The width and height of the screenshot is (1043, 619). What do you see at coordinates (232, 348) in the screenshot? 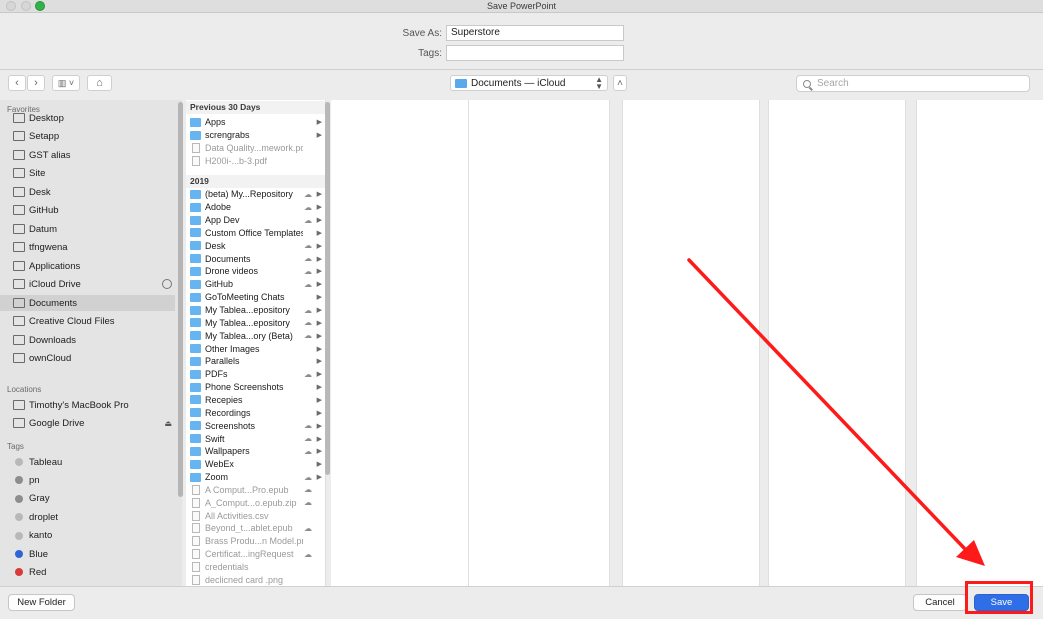
I see `item-name: Other Images` at bounding box center [232, 348].